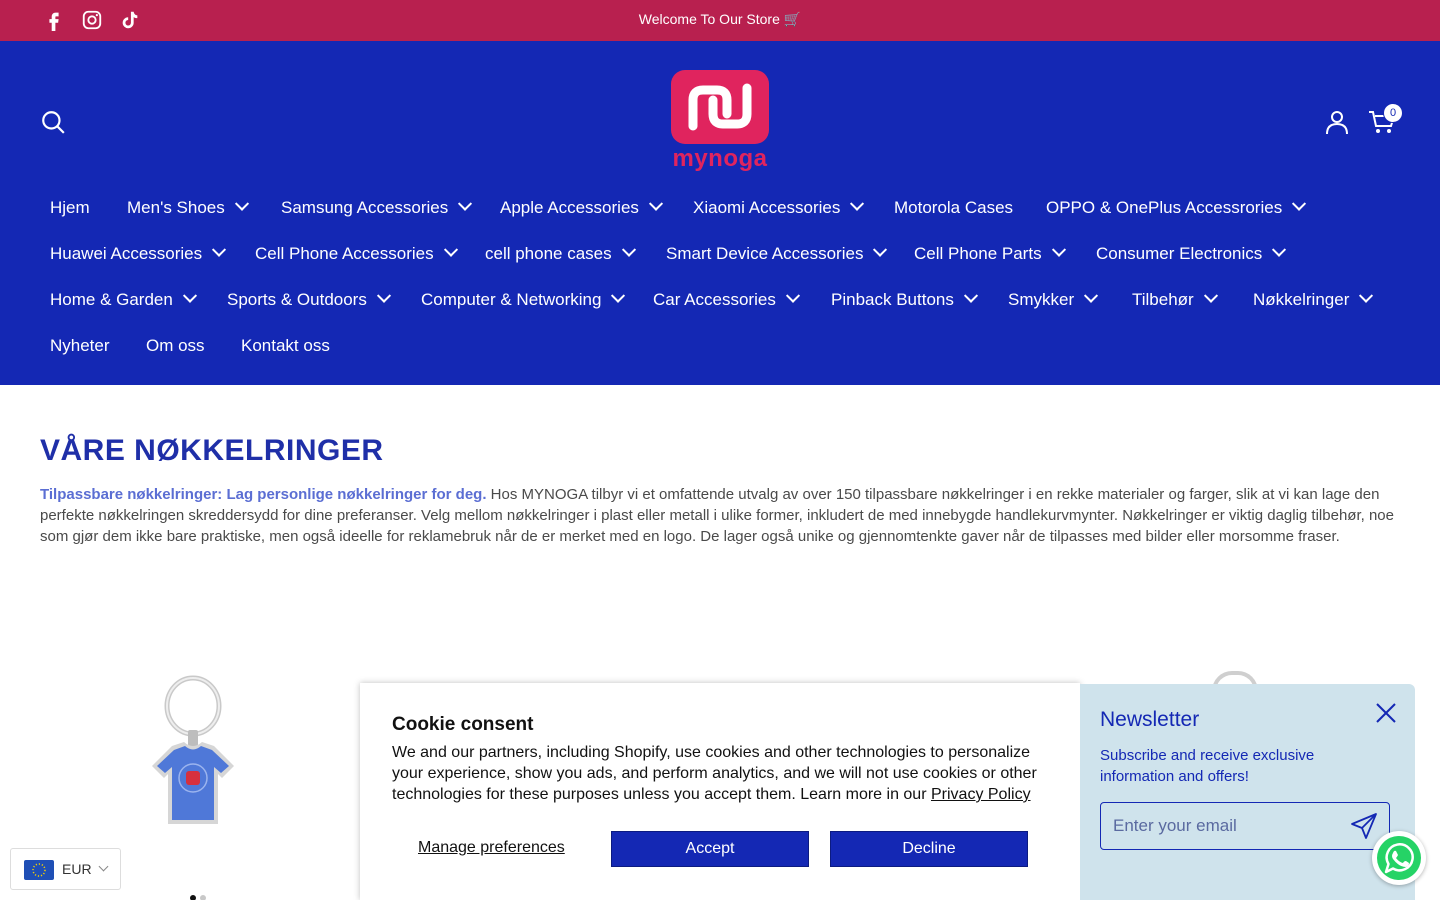  I want to click on nav-item-pinback-buttons: Pinback Buttons, so click(904, 300).